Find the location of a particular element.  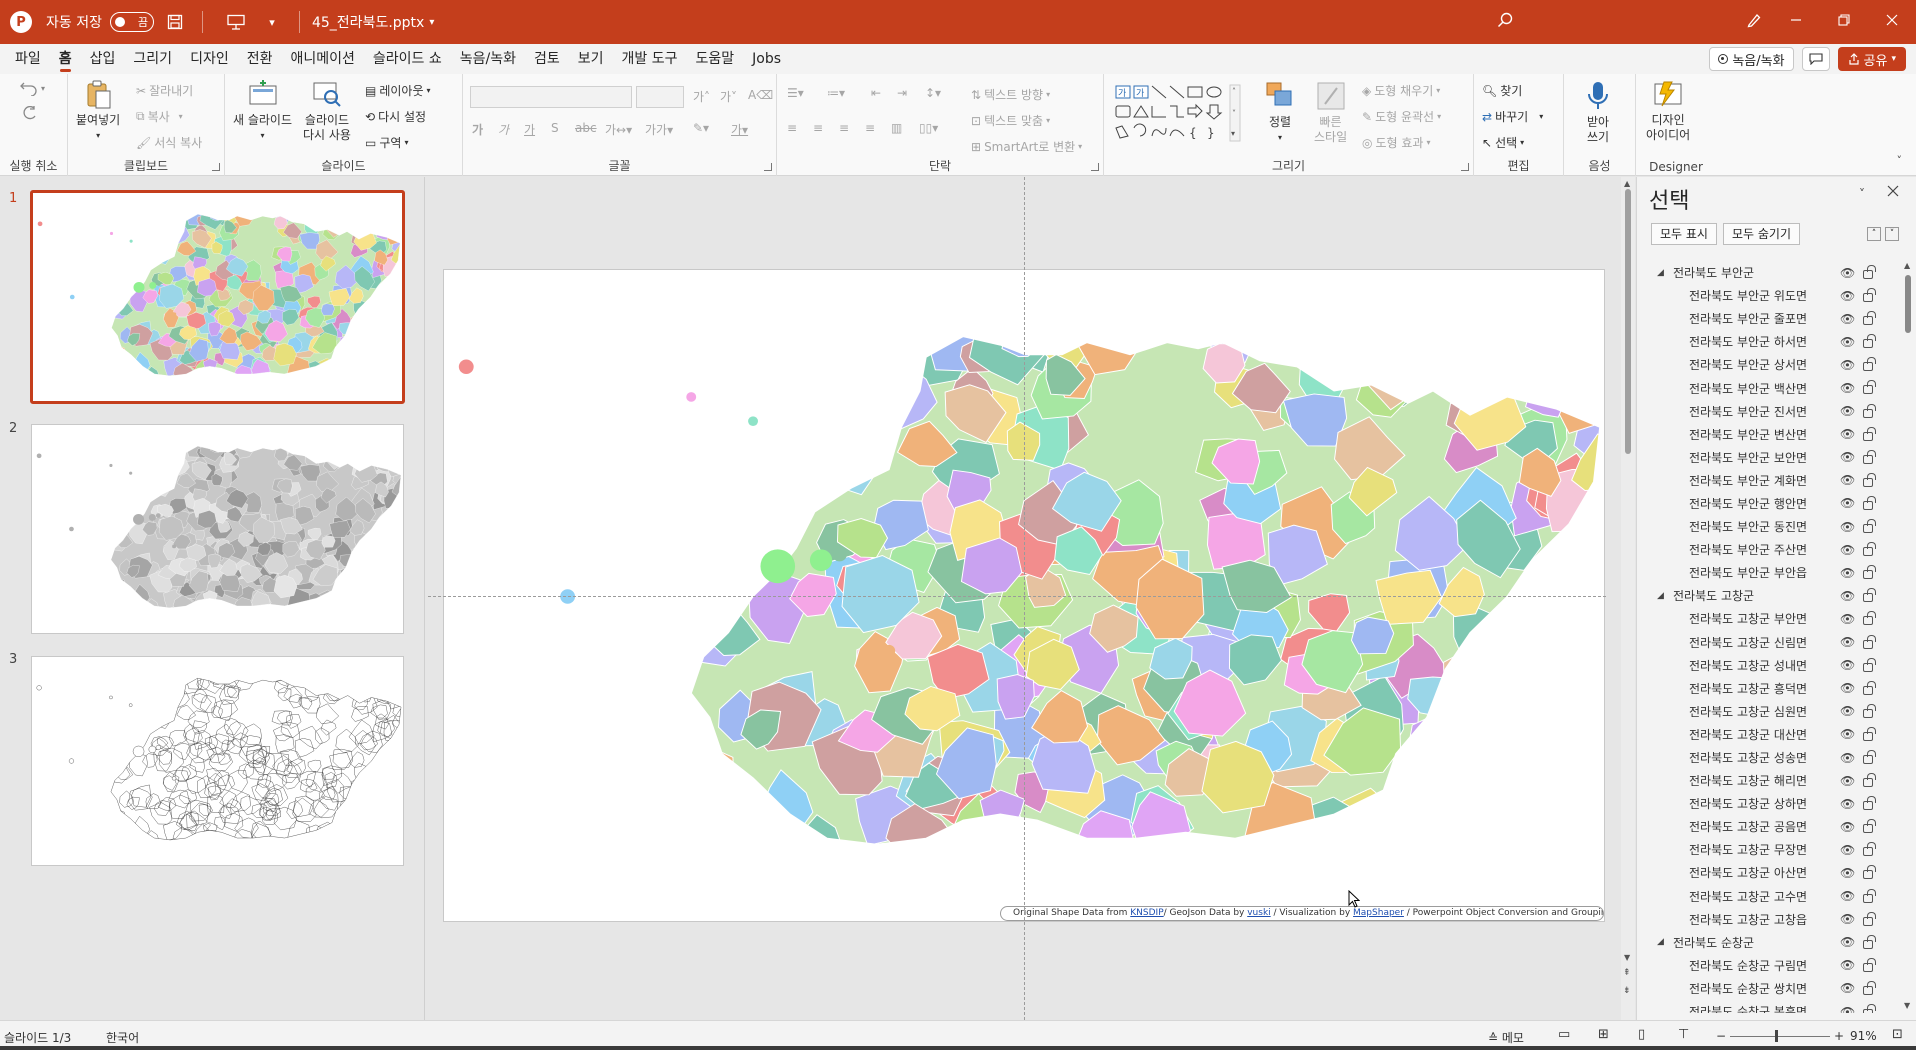

hide-all-button: 모두 숨기기 is located at coordinates (1762, 234).